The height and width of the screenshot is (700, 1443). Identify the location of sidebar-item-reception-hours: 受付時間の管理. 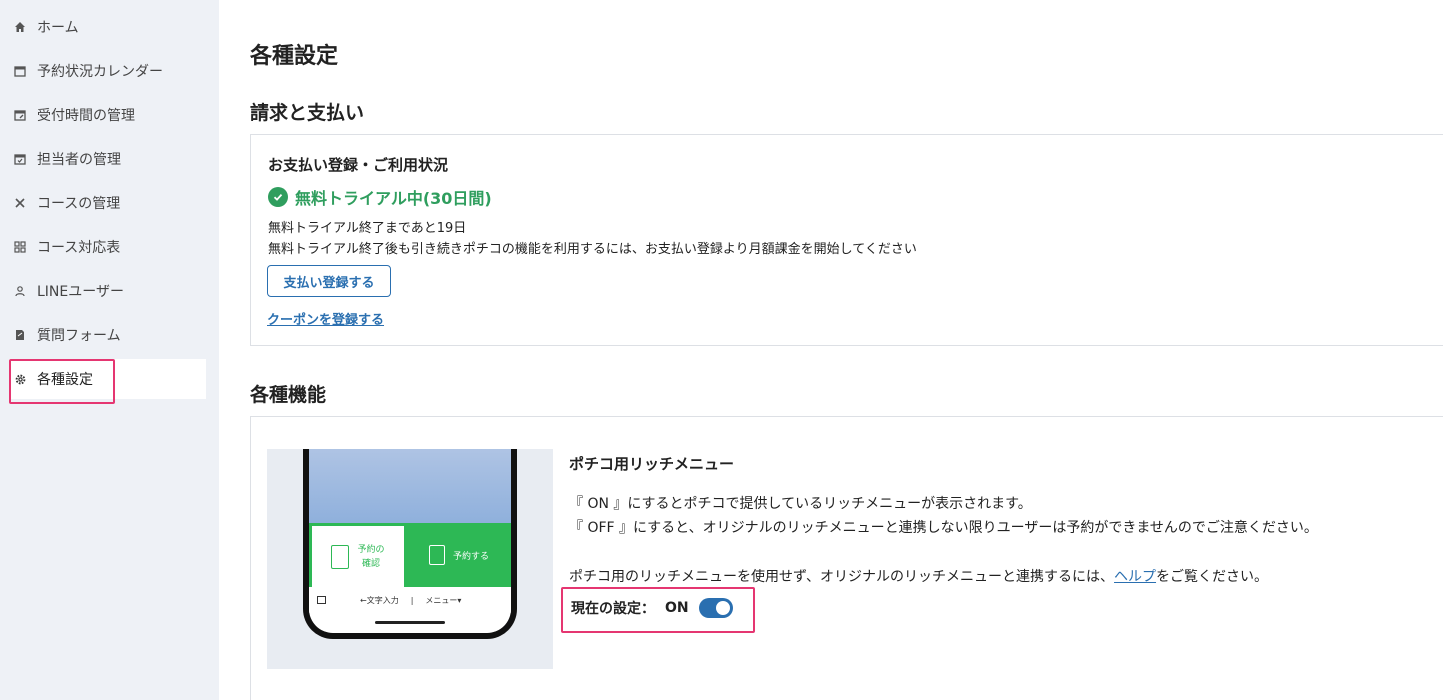
(107, 115).